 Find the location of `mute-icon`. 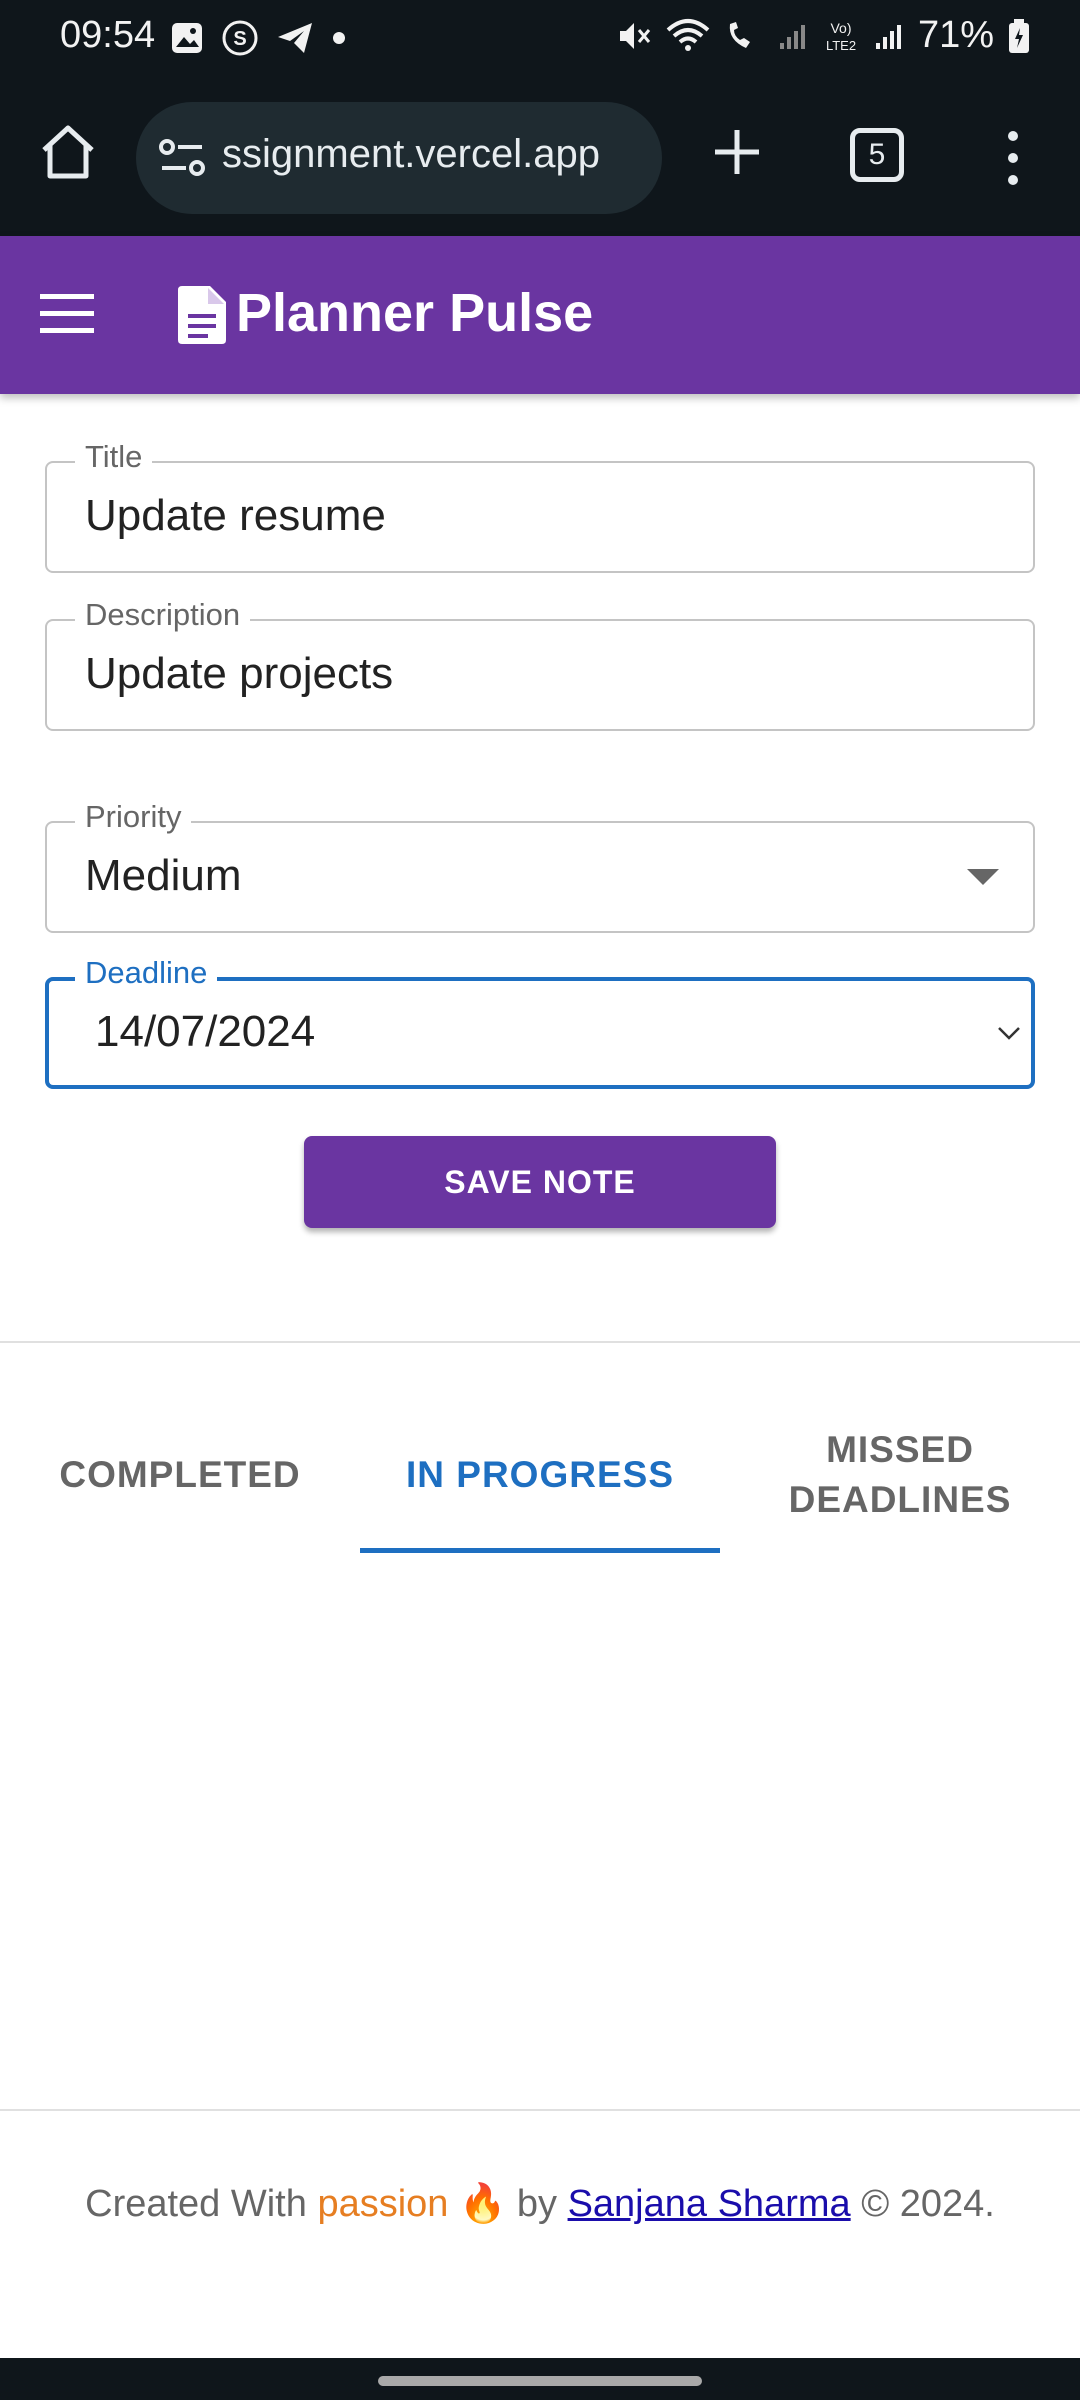

mute-icon is located at coordinates (635, 35).